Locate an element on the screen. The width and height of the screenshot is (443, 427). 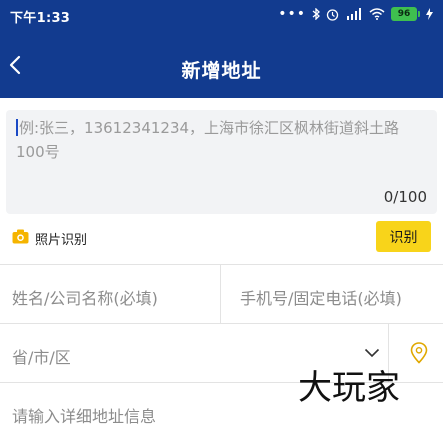
photo-recognition-label: 照片识别 is located at coordinates (61, 238).